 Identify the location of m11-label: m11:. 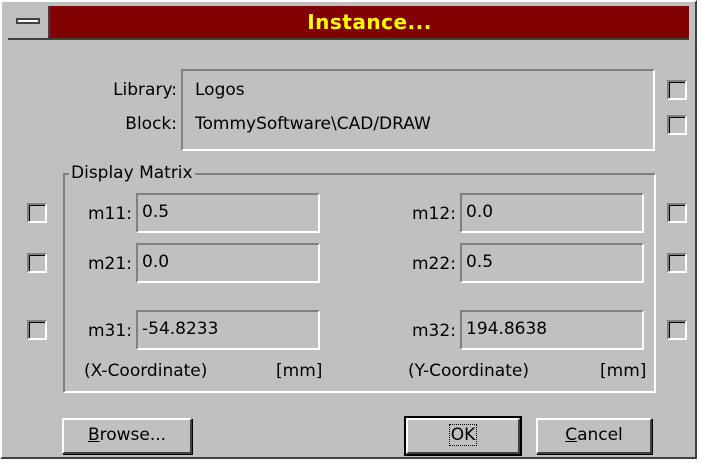
(110, 214).